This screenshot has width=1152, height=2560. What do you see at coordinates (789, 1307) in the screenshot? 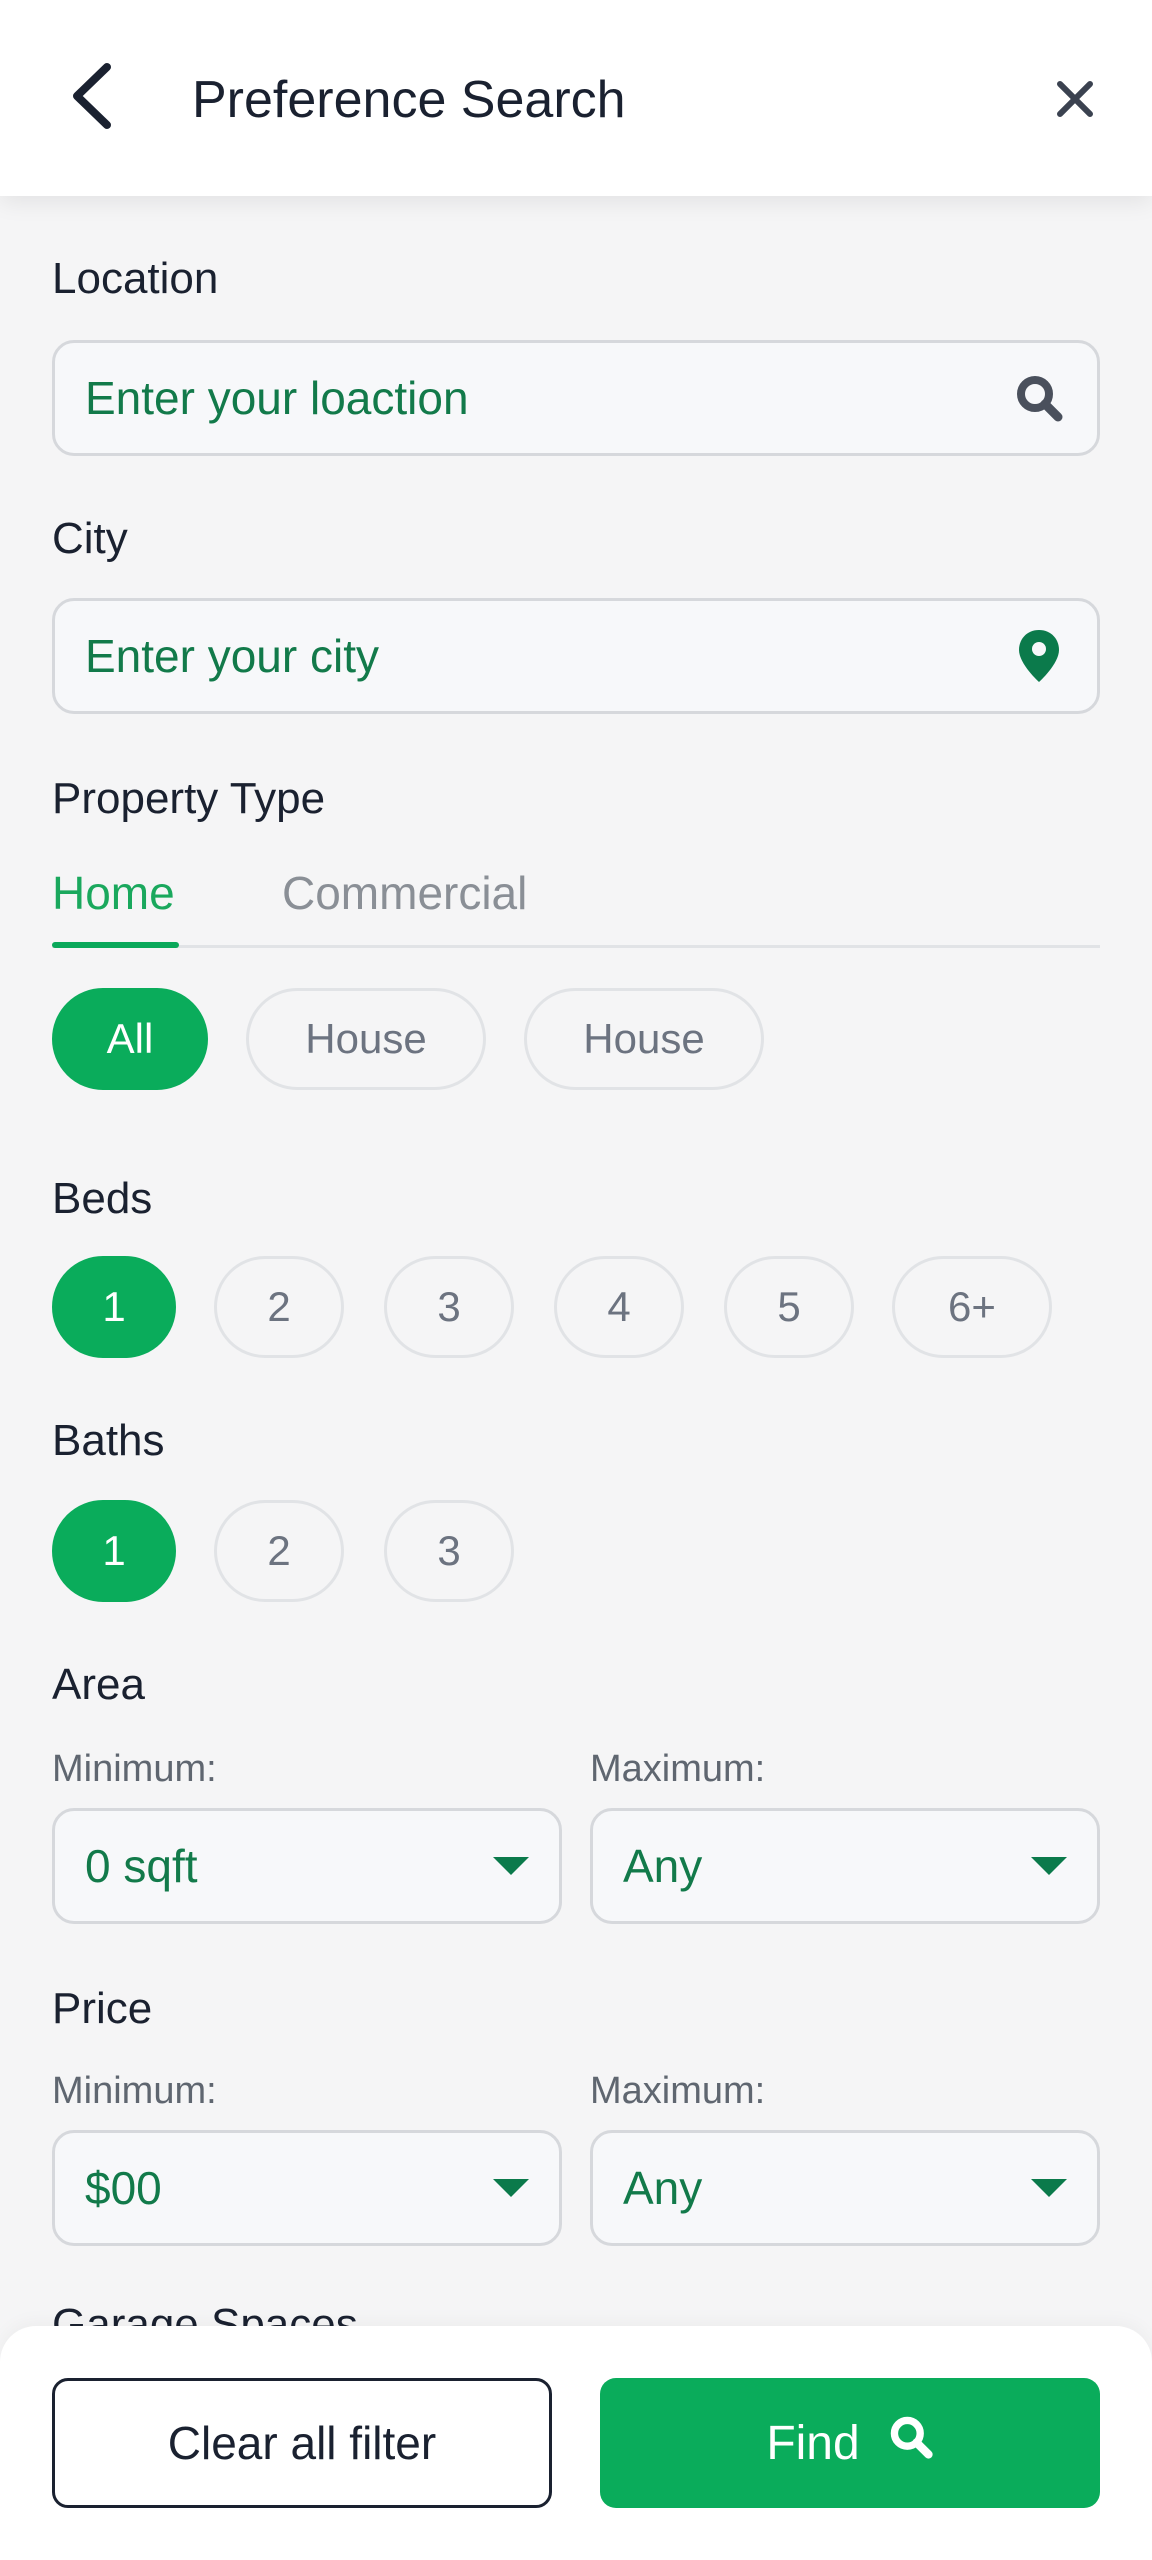
I see `beds-option-5: 5` at bounding box center [789, 1307].